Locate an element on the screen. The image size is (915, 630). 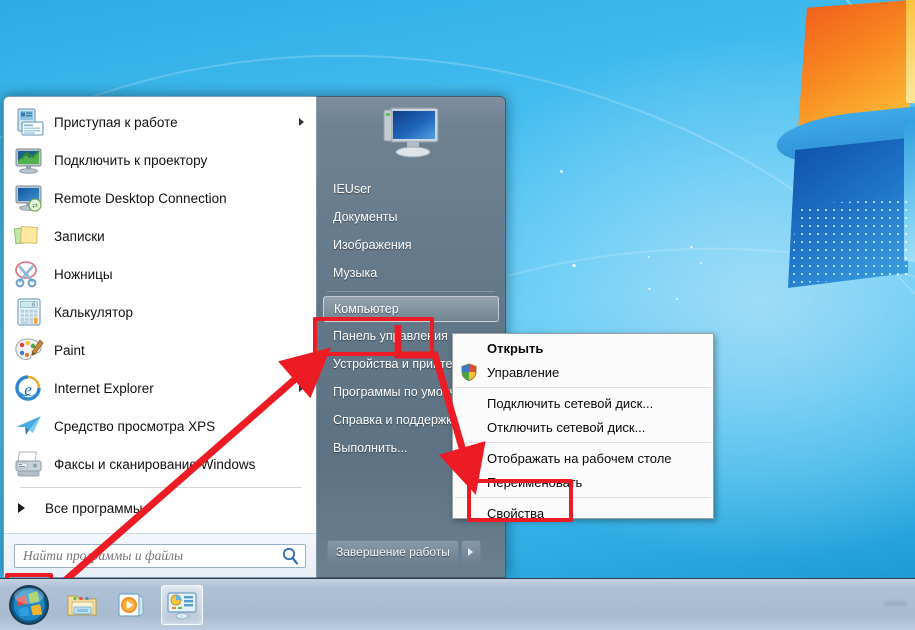
search-input is located at coordinates (147, 555).